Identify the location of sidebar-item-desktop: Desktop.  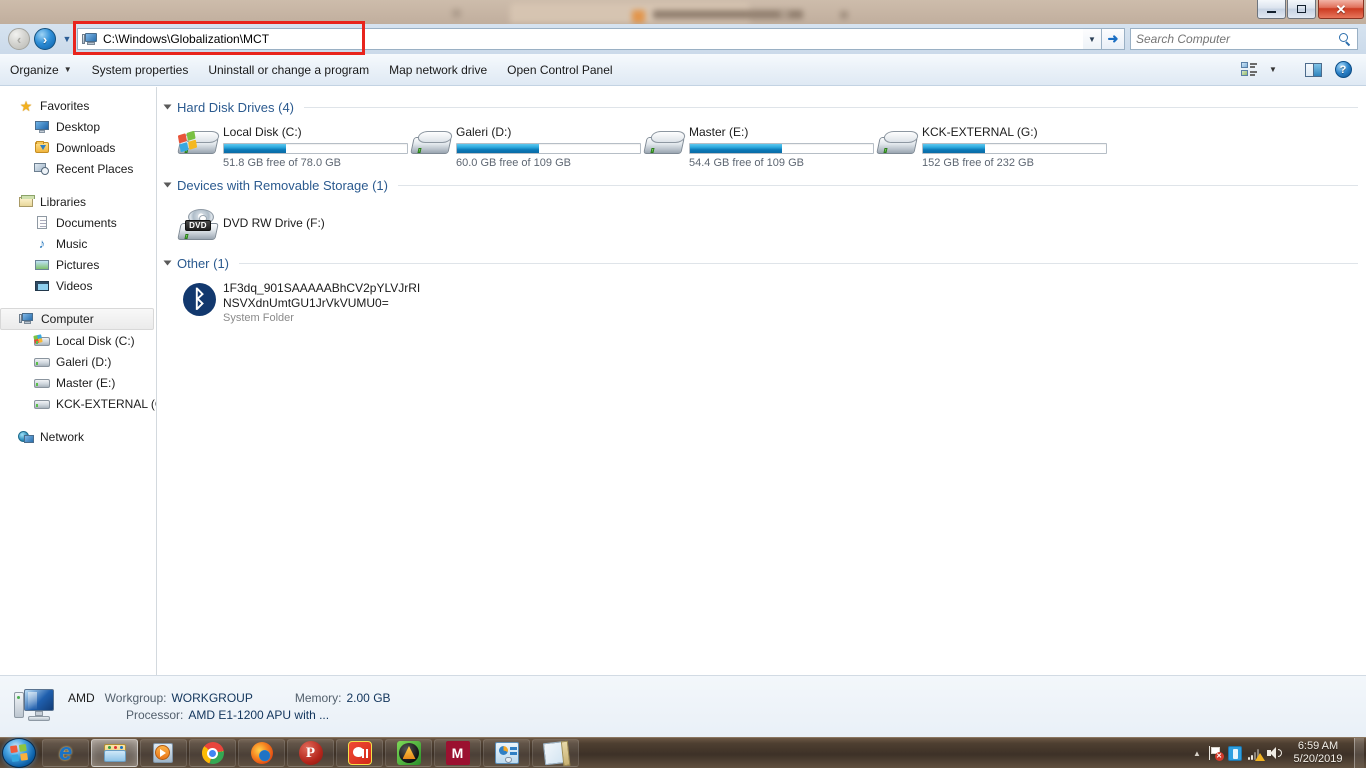
(78, 126).